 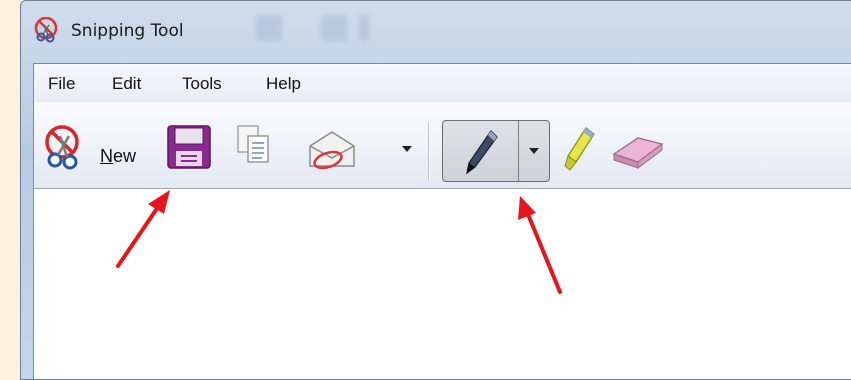 I want to click on pen-tool-button, so click(x=496, y=151).